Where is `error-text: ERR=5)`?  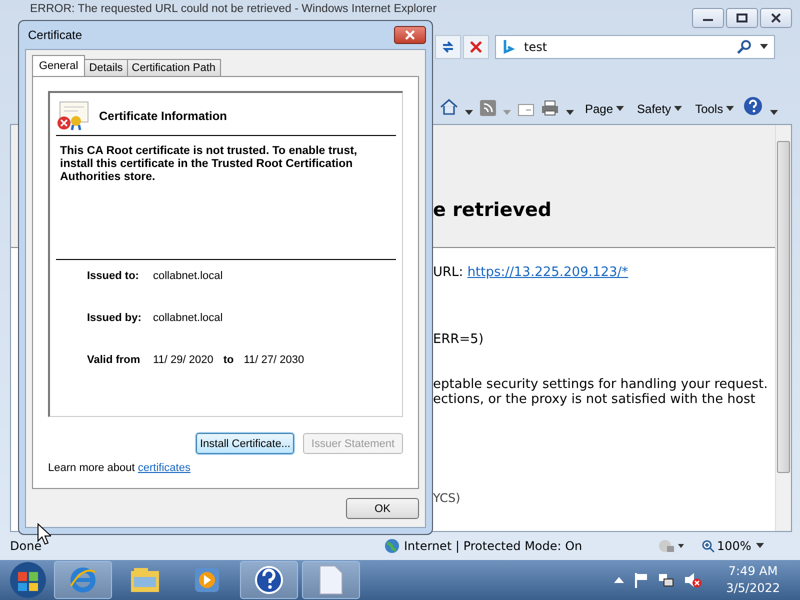 error-text: ERR=5) is located at coordinates (459, 339).